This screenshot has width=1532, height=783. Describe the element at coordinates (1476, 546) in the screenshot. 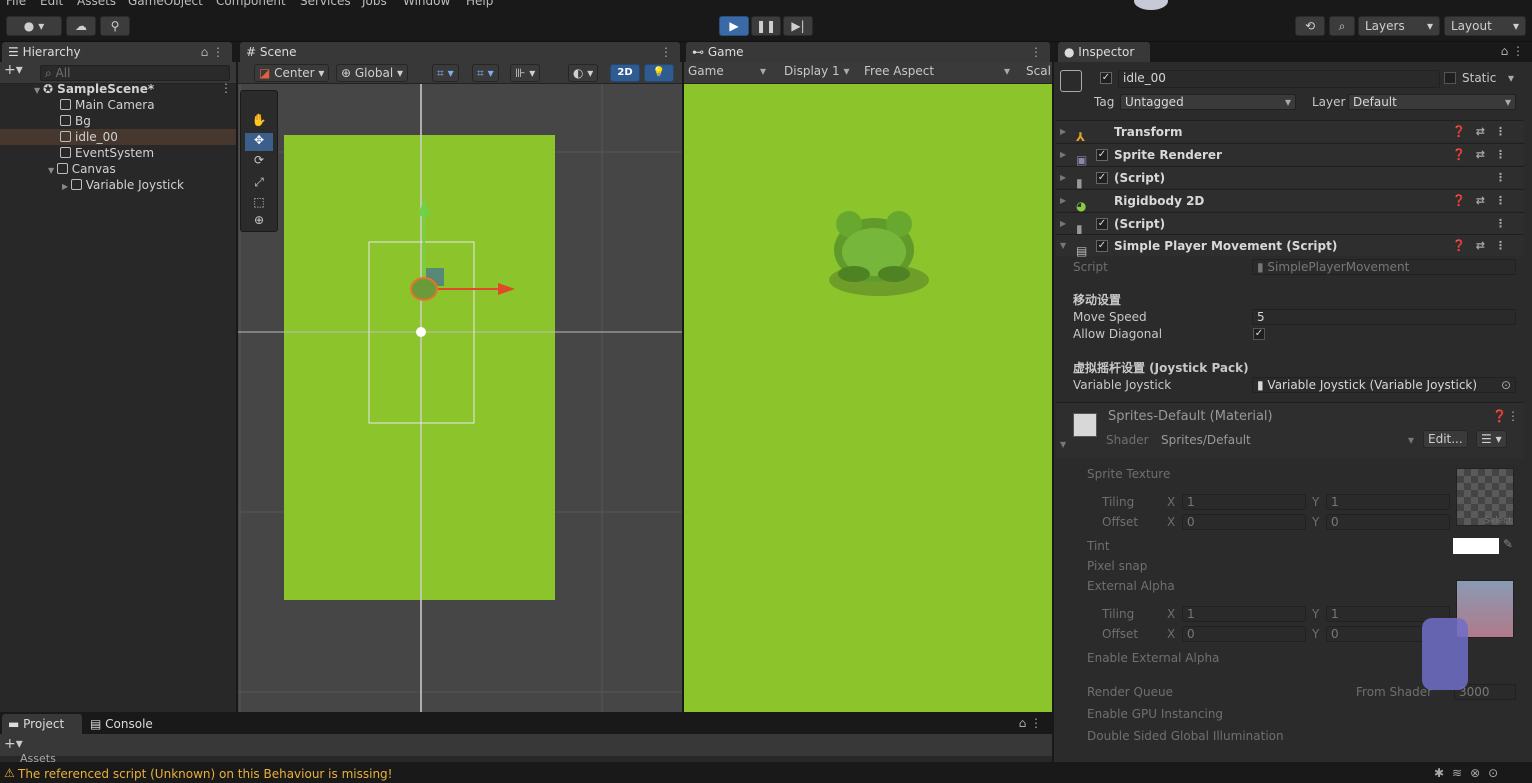

I see `tint-color-swatch` at that location.